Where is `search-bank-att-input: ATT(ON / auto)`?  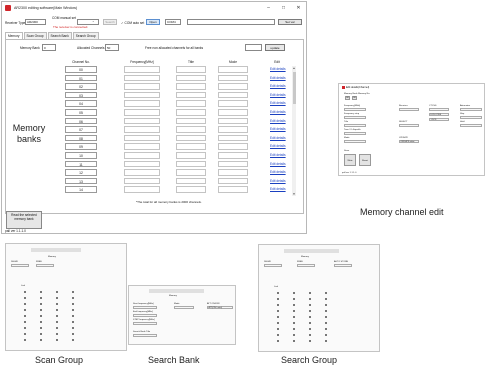
search-bank-att-input: ATT(ON / auto) is located at coordinates (220, 308).